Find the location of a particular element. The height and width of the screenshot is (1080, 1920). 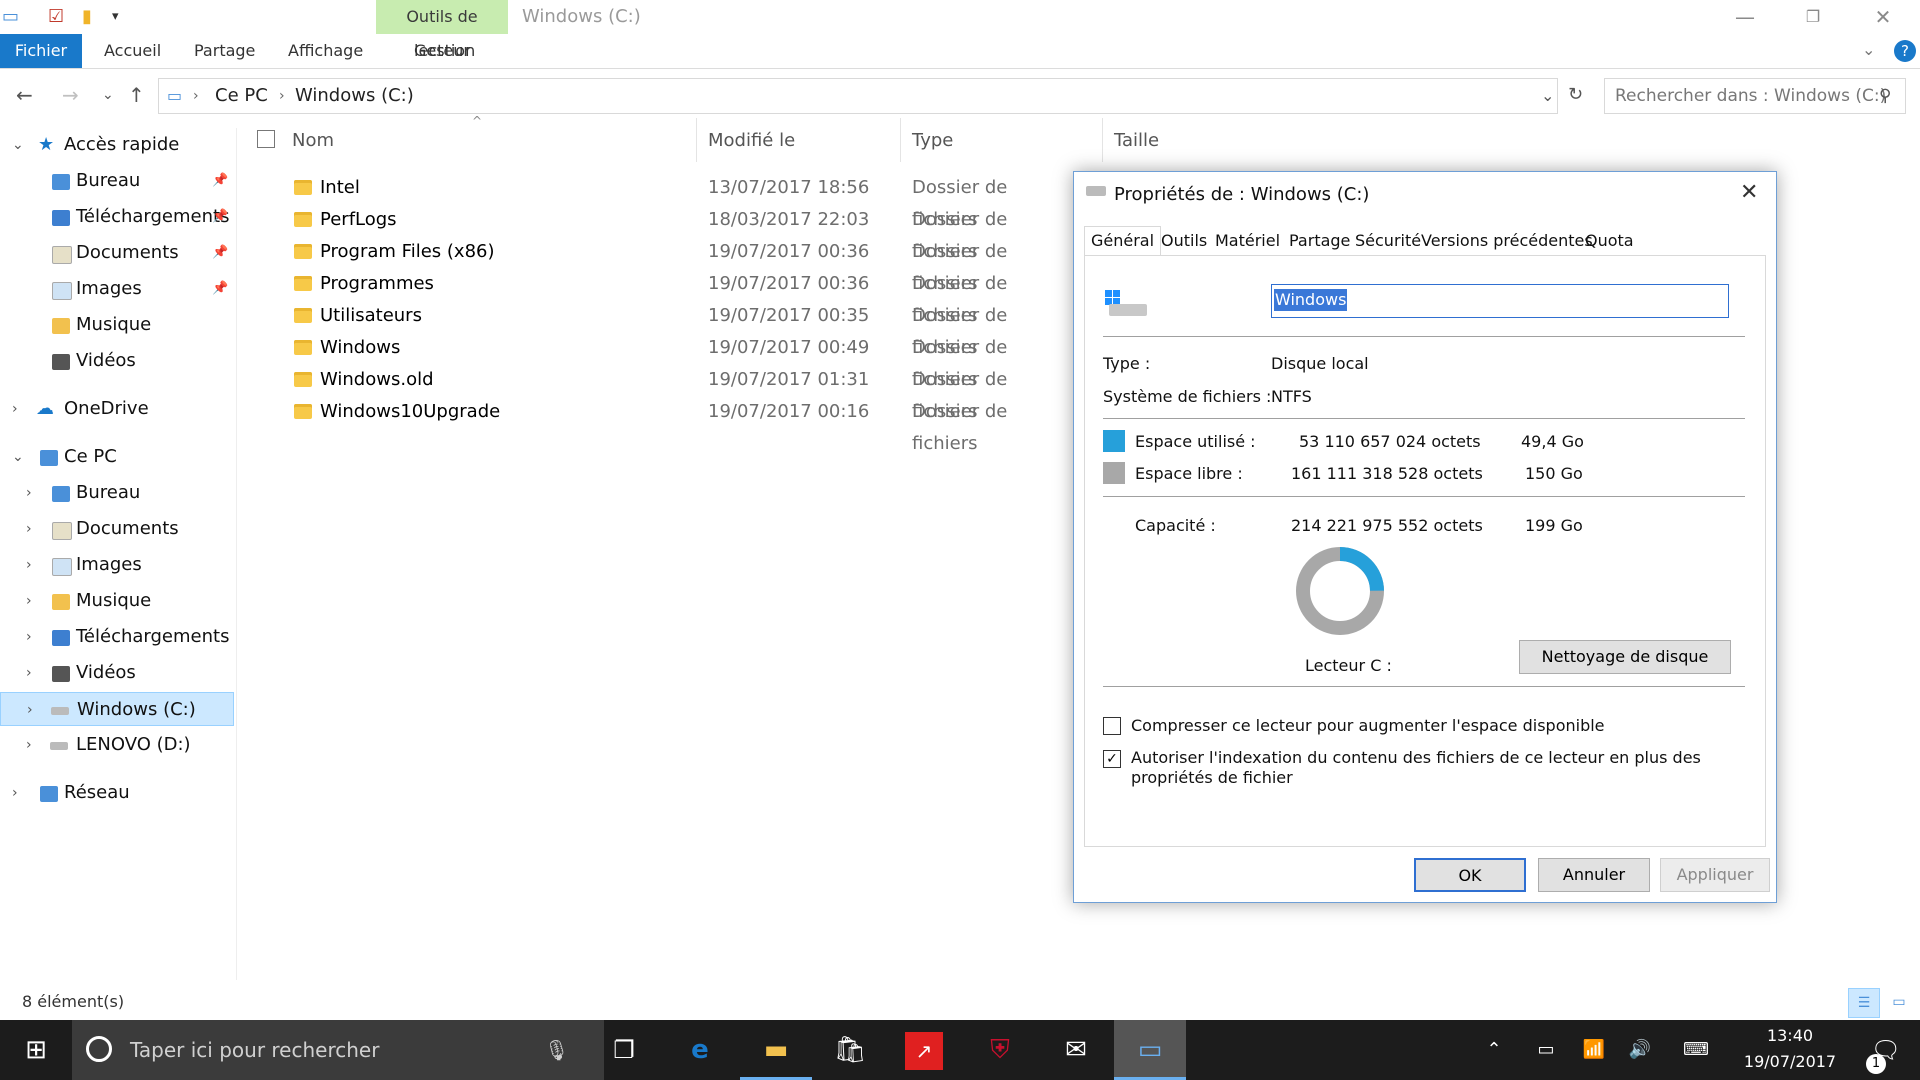

close-dialog-icon: ✕ is located at coordinates (1749, 192).